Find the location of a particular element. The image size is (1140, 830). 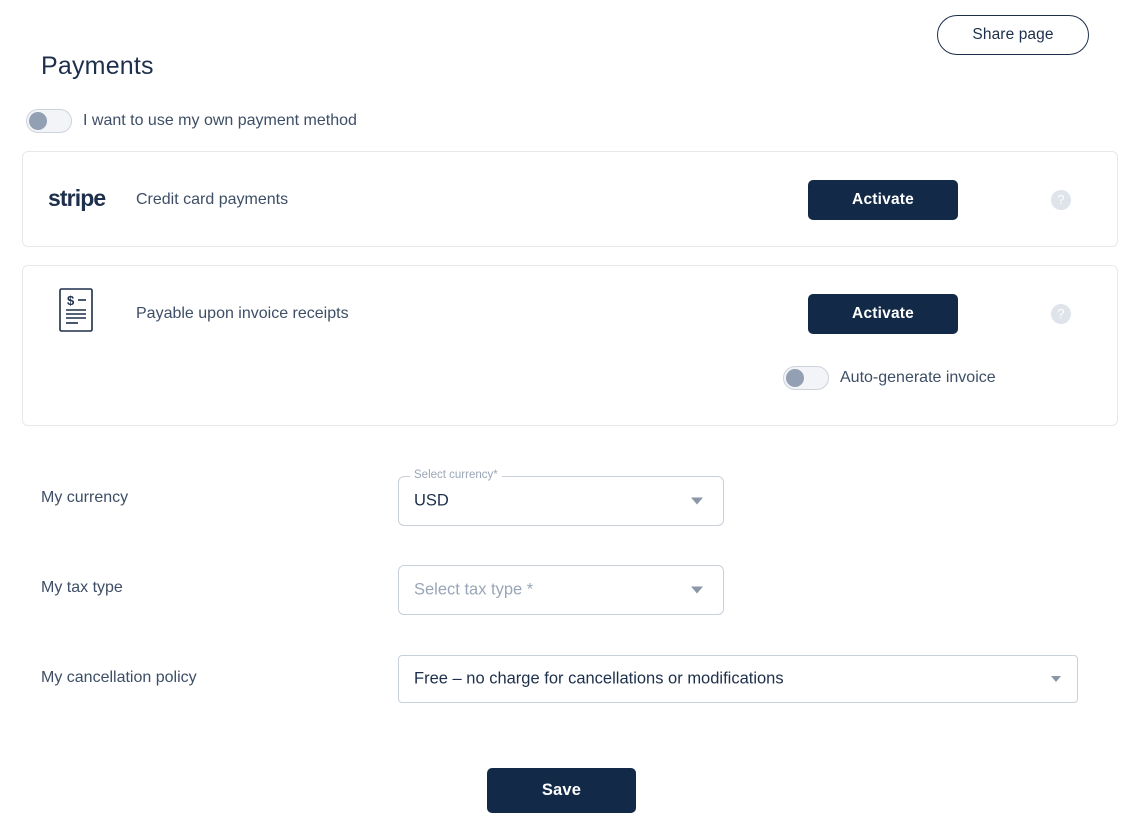

invoice-activate-button: Activate is located at coordinates (883, 314).